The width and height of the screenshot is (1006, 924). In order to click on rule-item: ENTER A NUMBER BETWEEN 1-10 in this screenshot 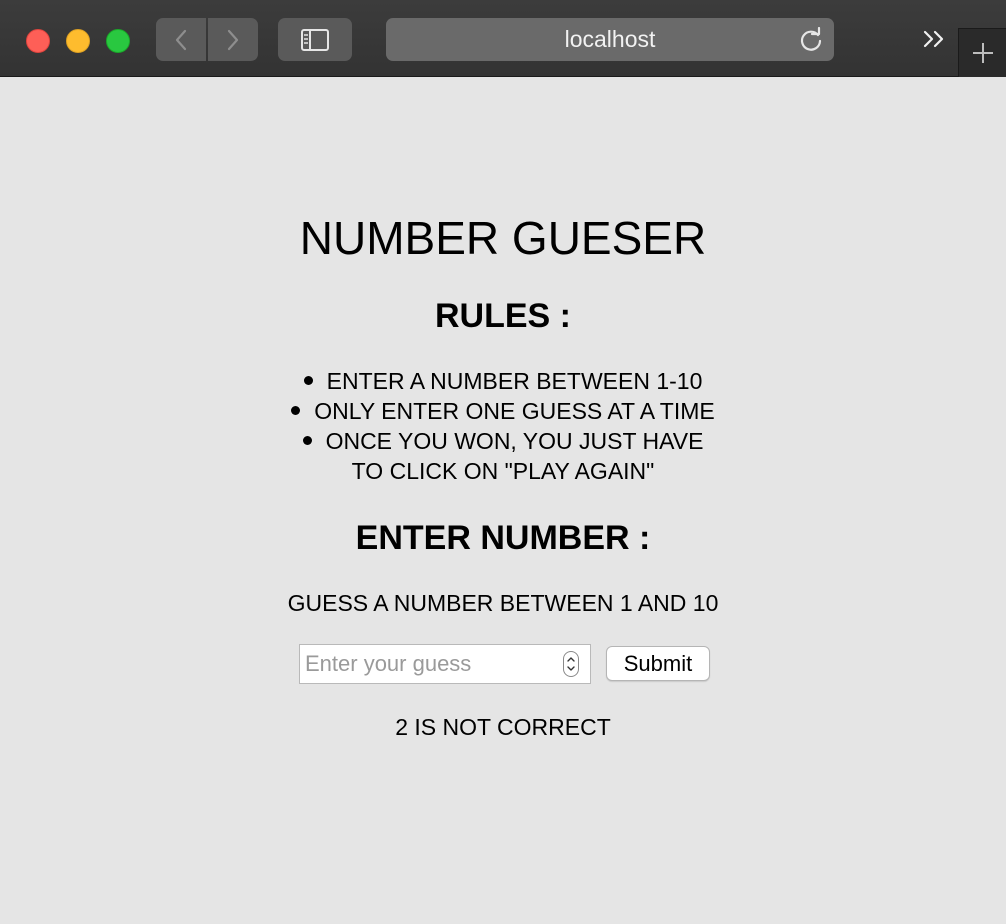, I will do `click(503, 381)`.